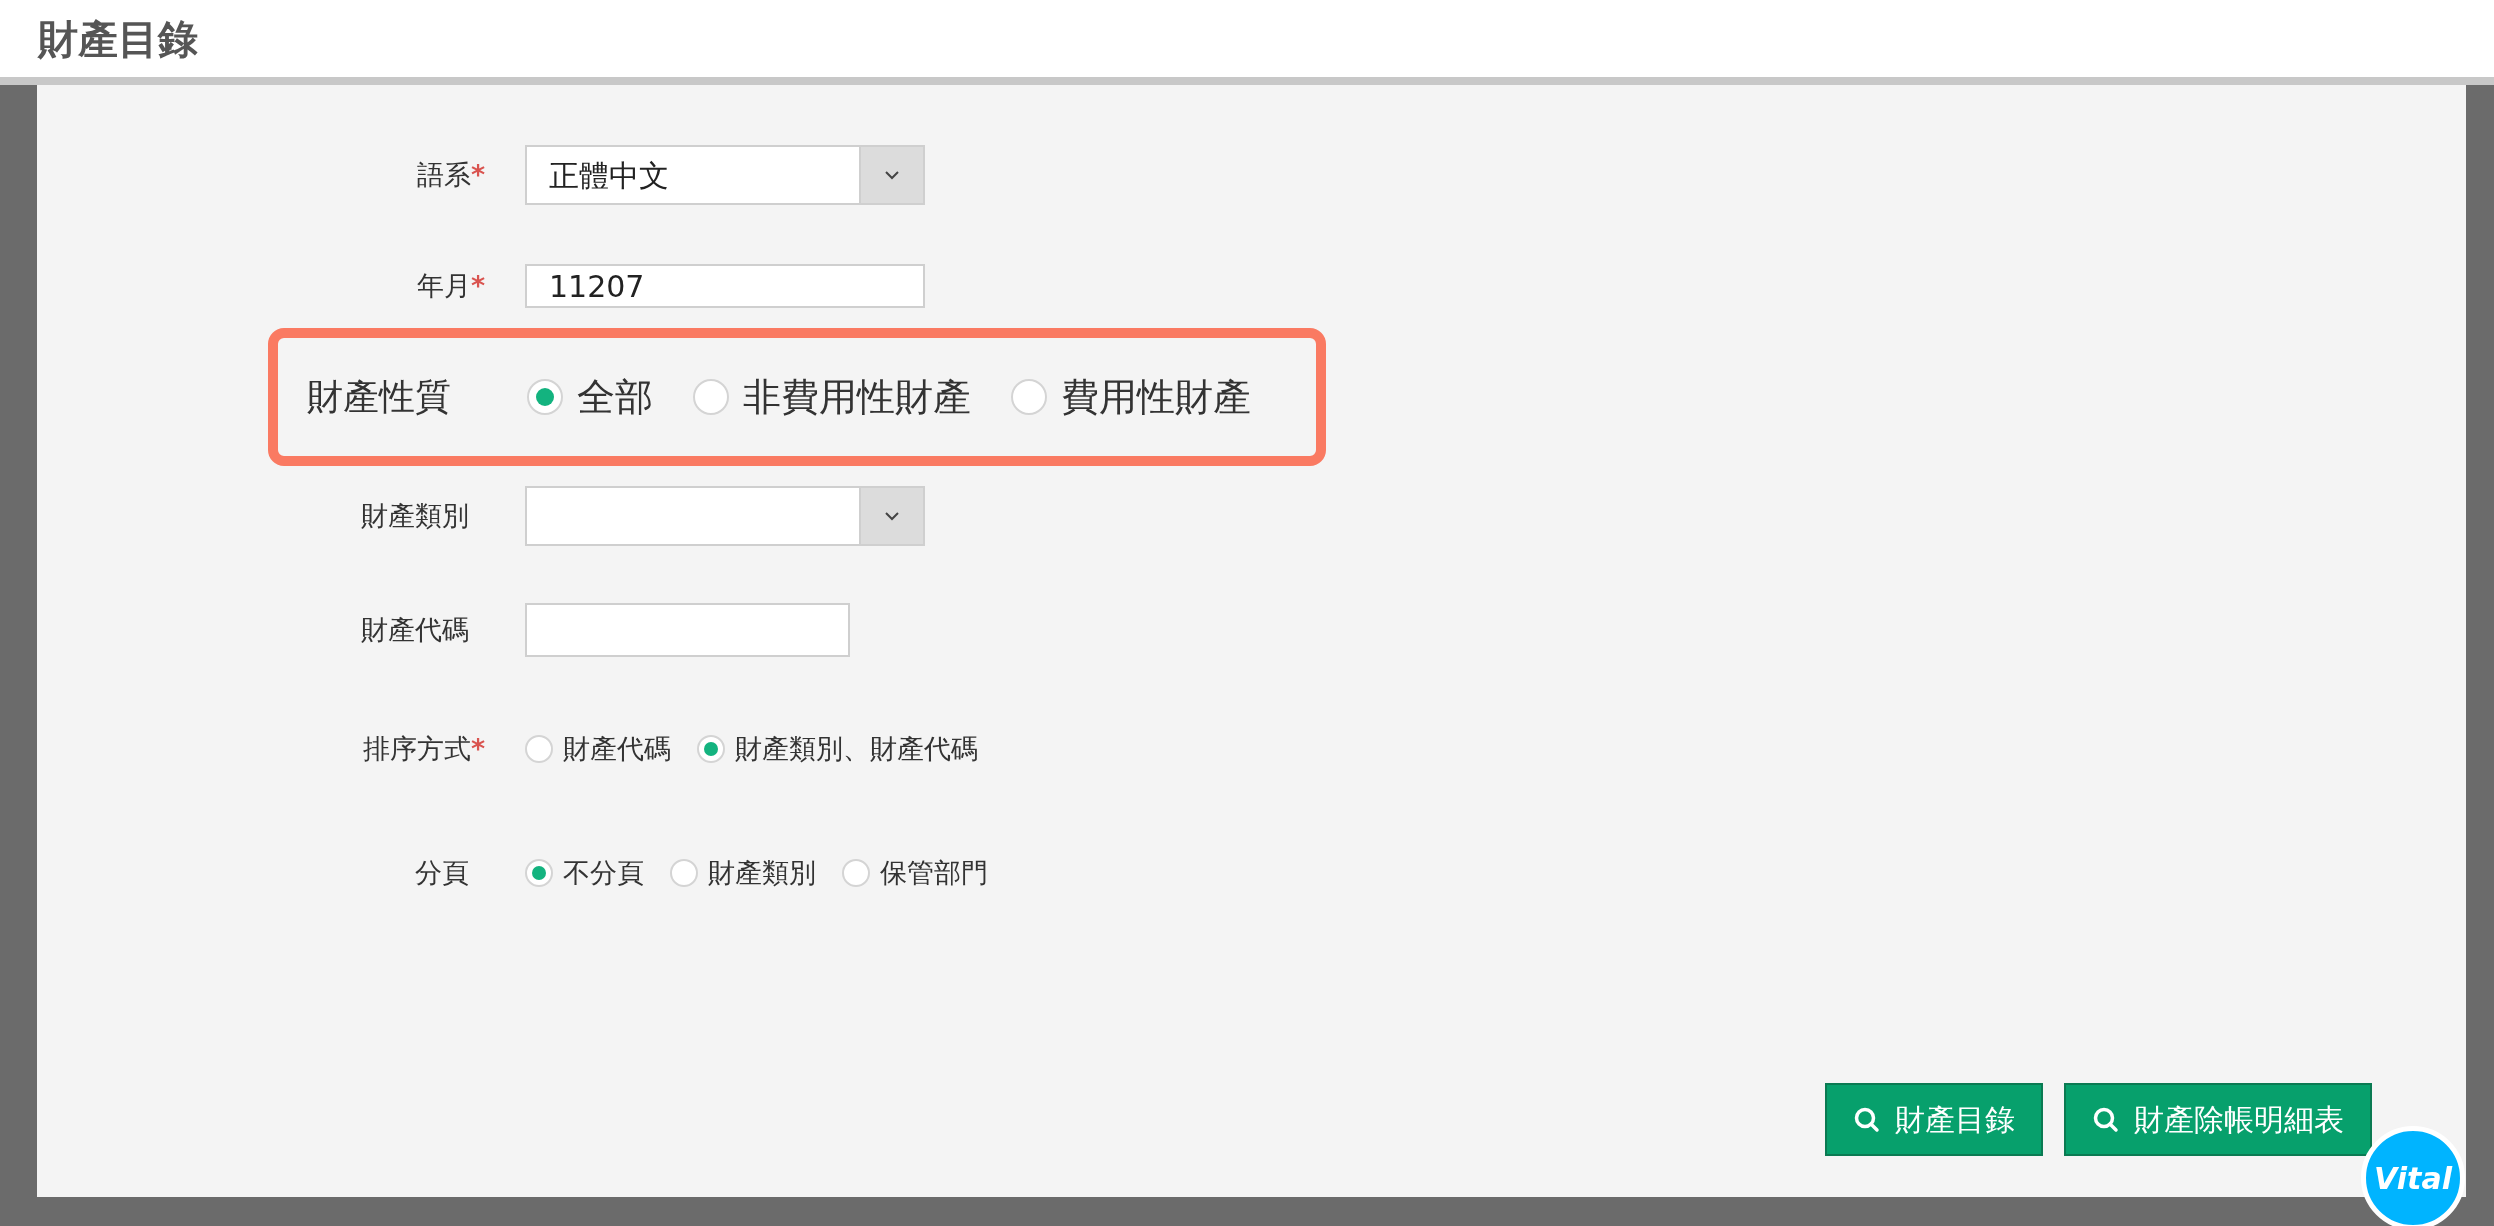 This screenshot has height=1226, width=2494. What do you see at coordinates (832, 397) in the screenshot?
I see `radio-option: 非費用性財產` at bounding box center [832, 397].